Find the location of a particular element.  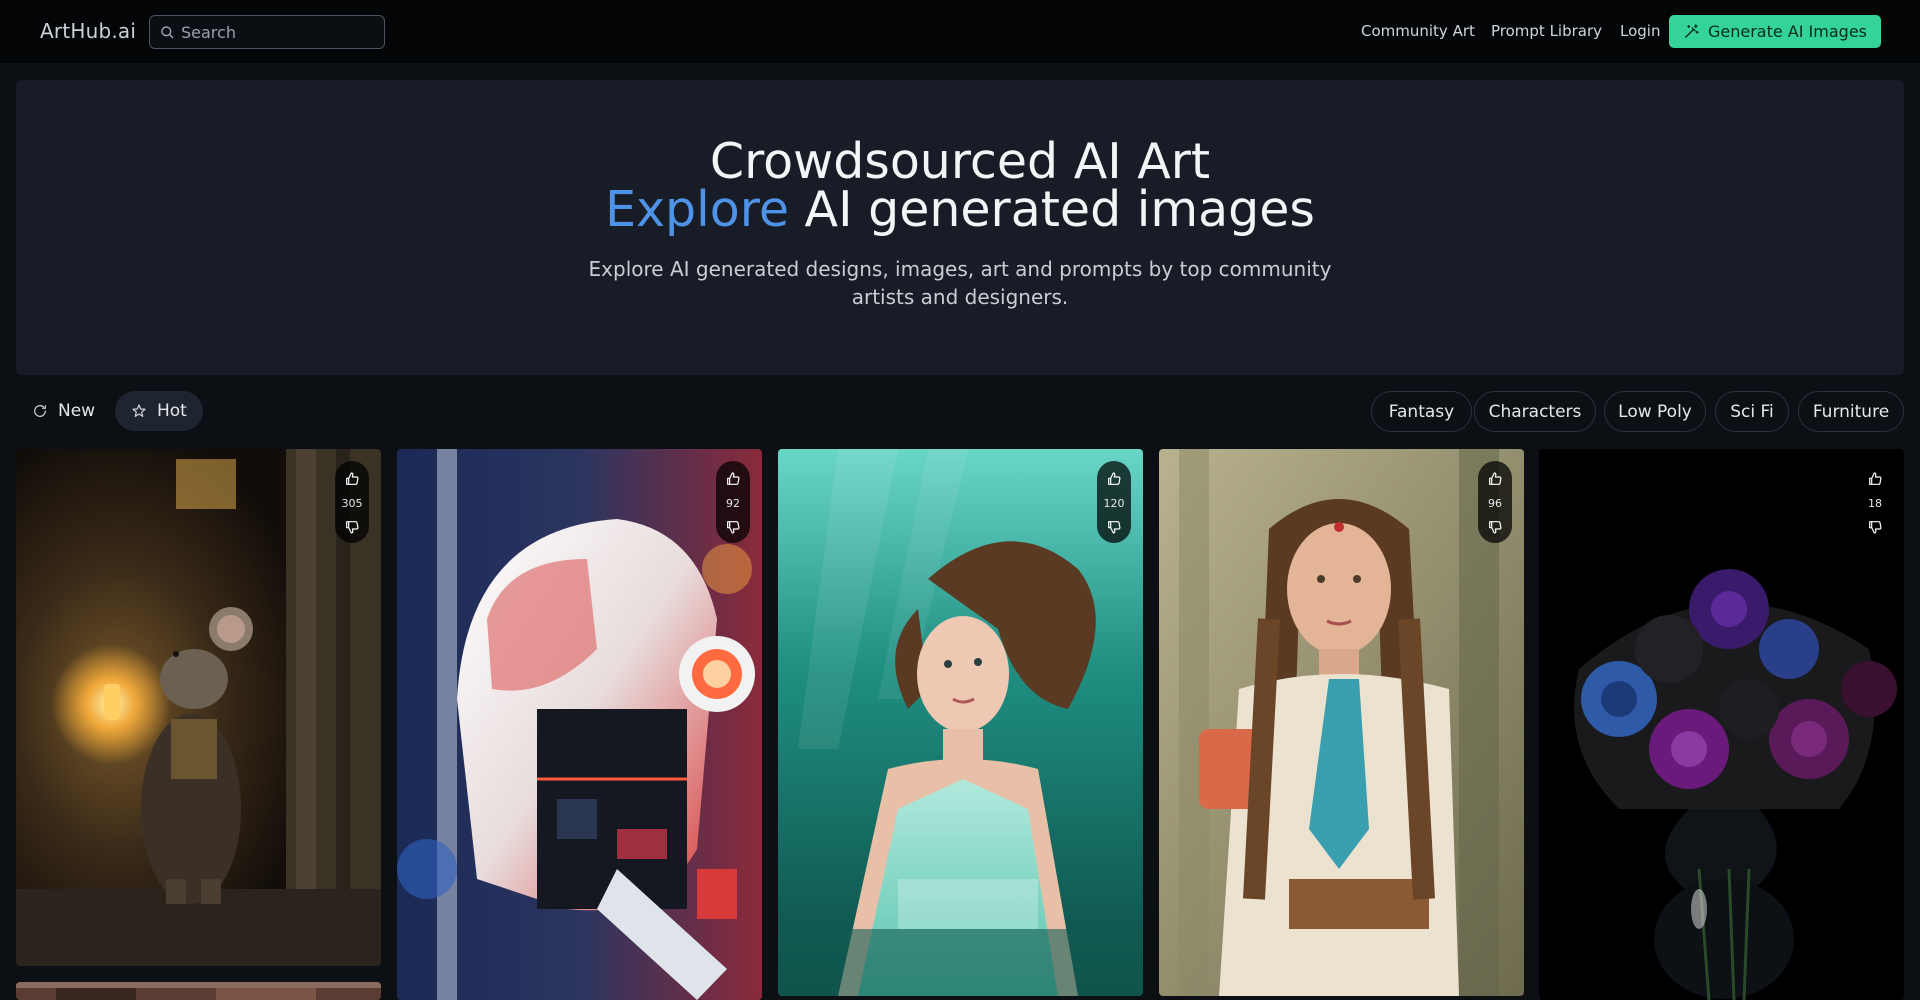

generate-button-label: Generate AI Images is located at coordinates (1787, 31).